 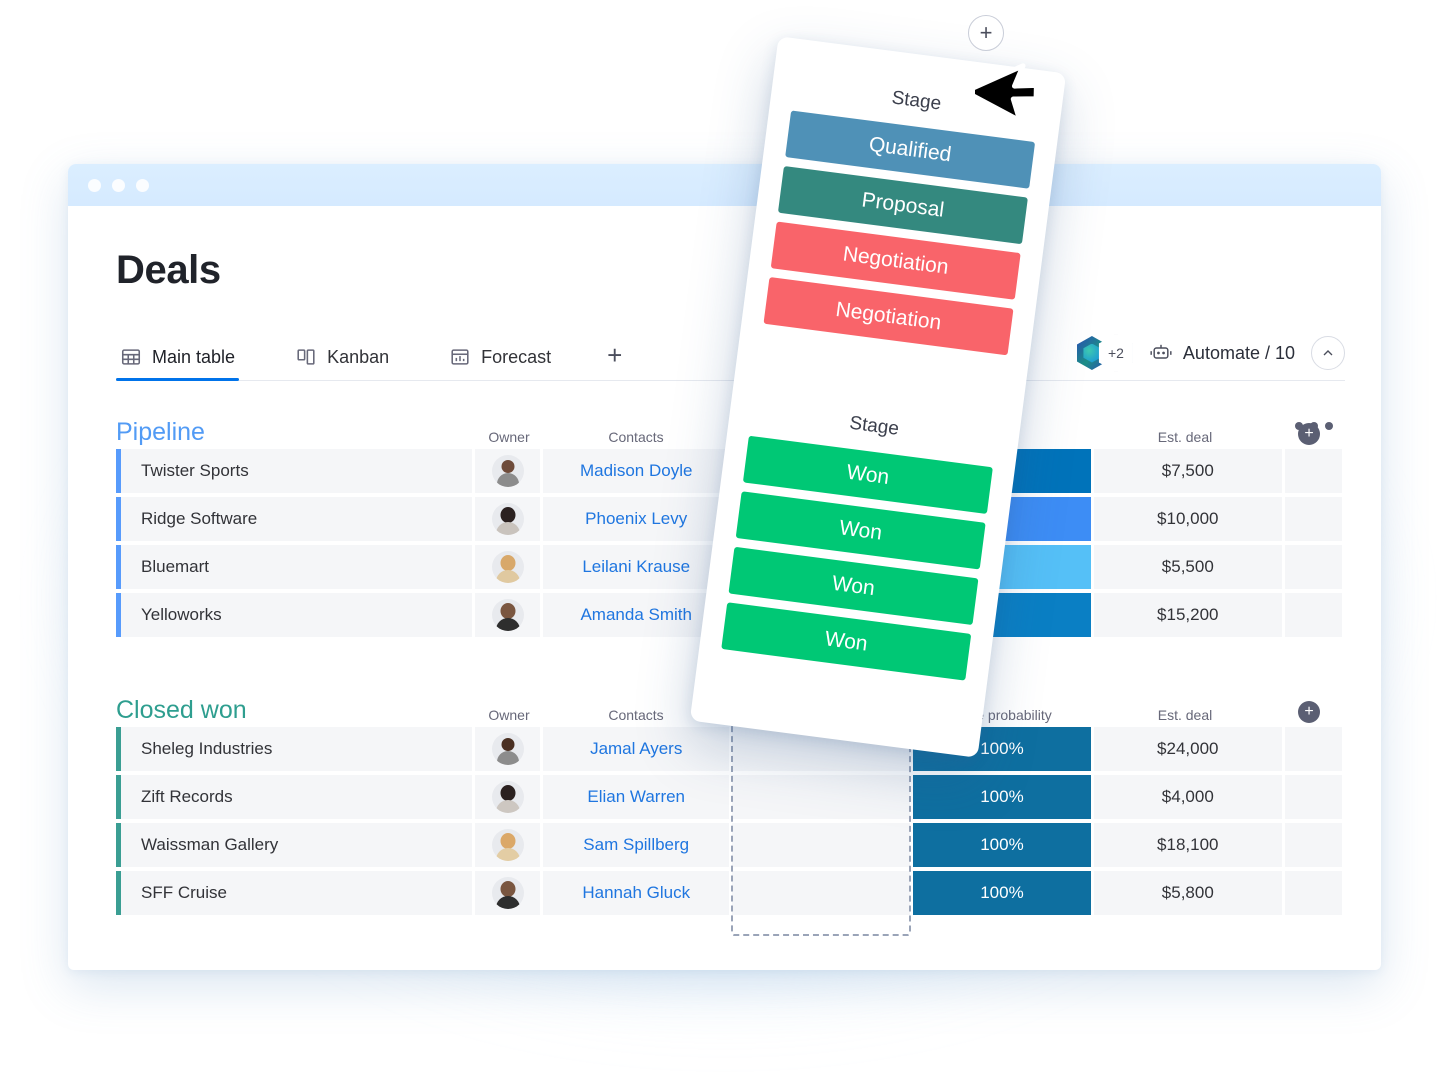 I want to click on kanban-icon, so click(x=306, y=357).